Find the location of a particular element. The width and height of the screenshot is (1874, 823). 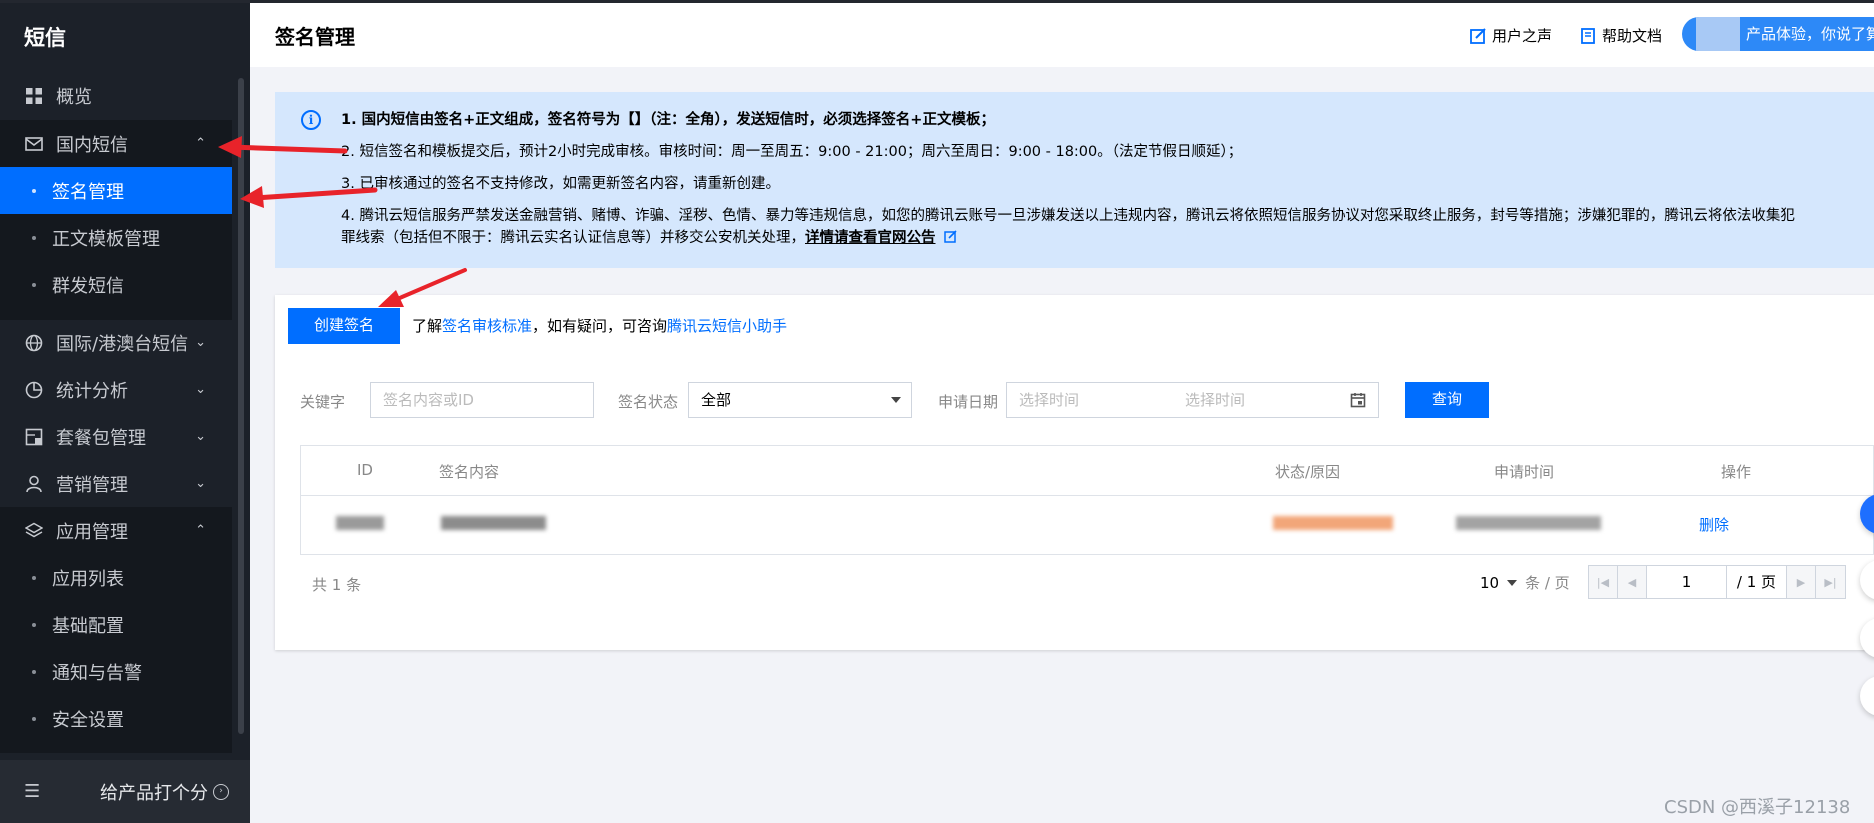

sidebar-item-marketing: 营销管理 ⌄ is located at coordinates (116, 483).